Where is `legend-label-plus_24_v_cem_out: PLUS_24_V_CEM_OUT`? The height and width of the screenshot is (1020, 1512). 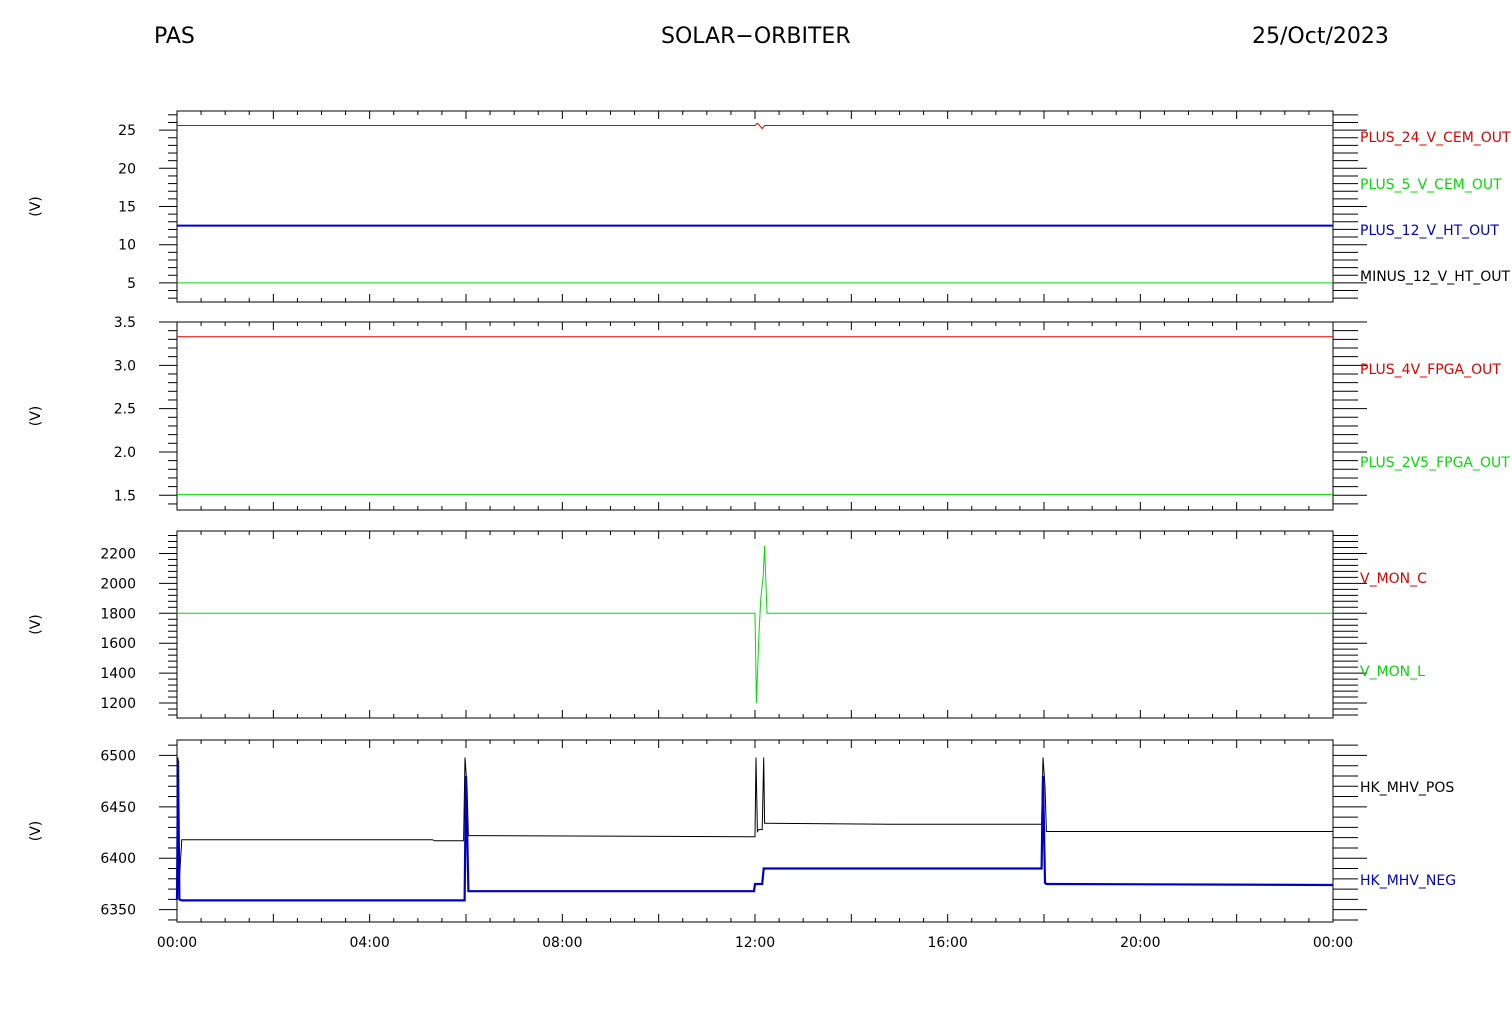 legend-label-plus_24_v_cem_out: PLUS_24_V_CEM_OUT is located at coordinates (1435, 138).